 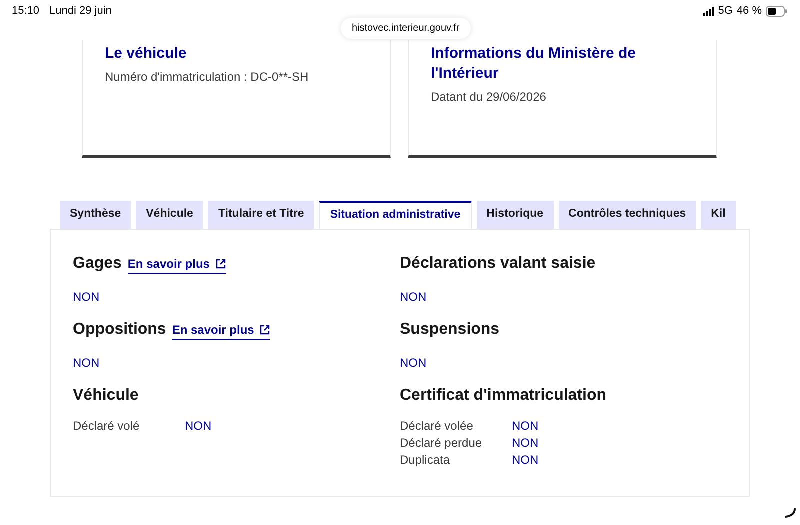 What do you see at coordinates (551, 64) in the screenshot?
I see `card-title: Informations du Ministère de l'Intérieur` at bounding box center [551, 64].